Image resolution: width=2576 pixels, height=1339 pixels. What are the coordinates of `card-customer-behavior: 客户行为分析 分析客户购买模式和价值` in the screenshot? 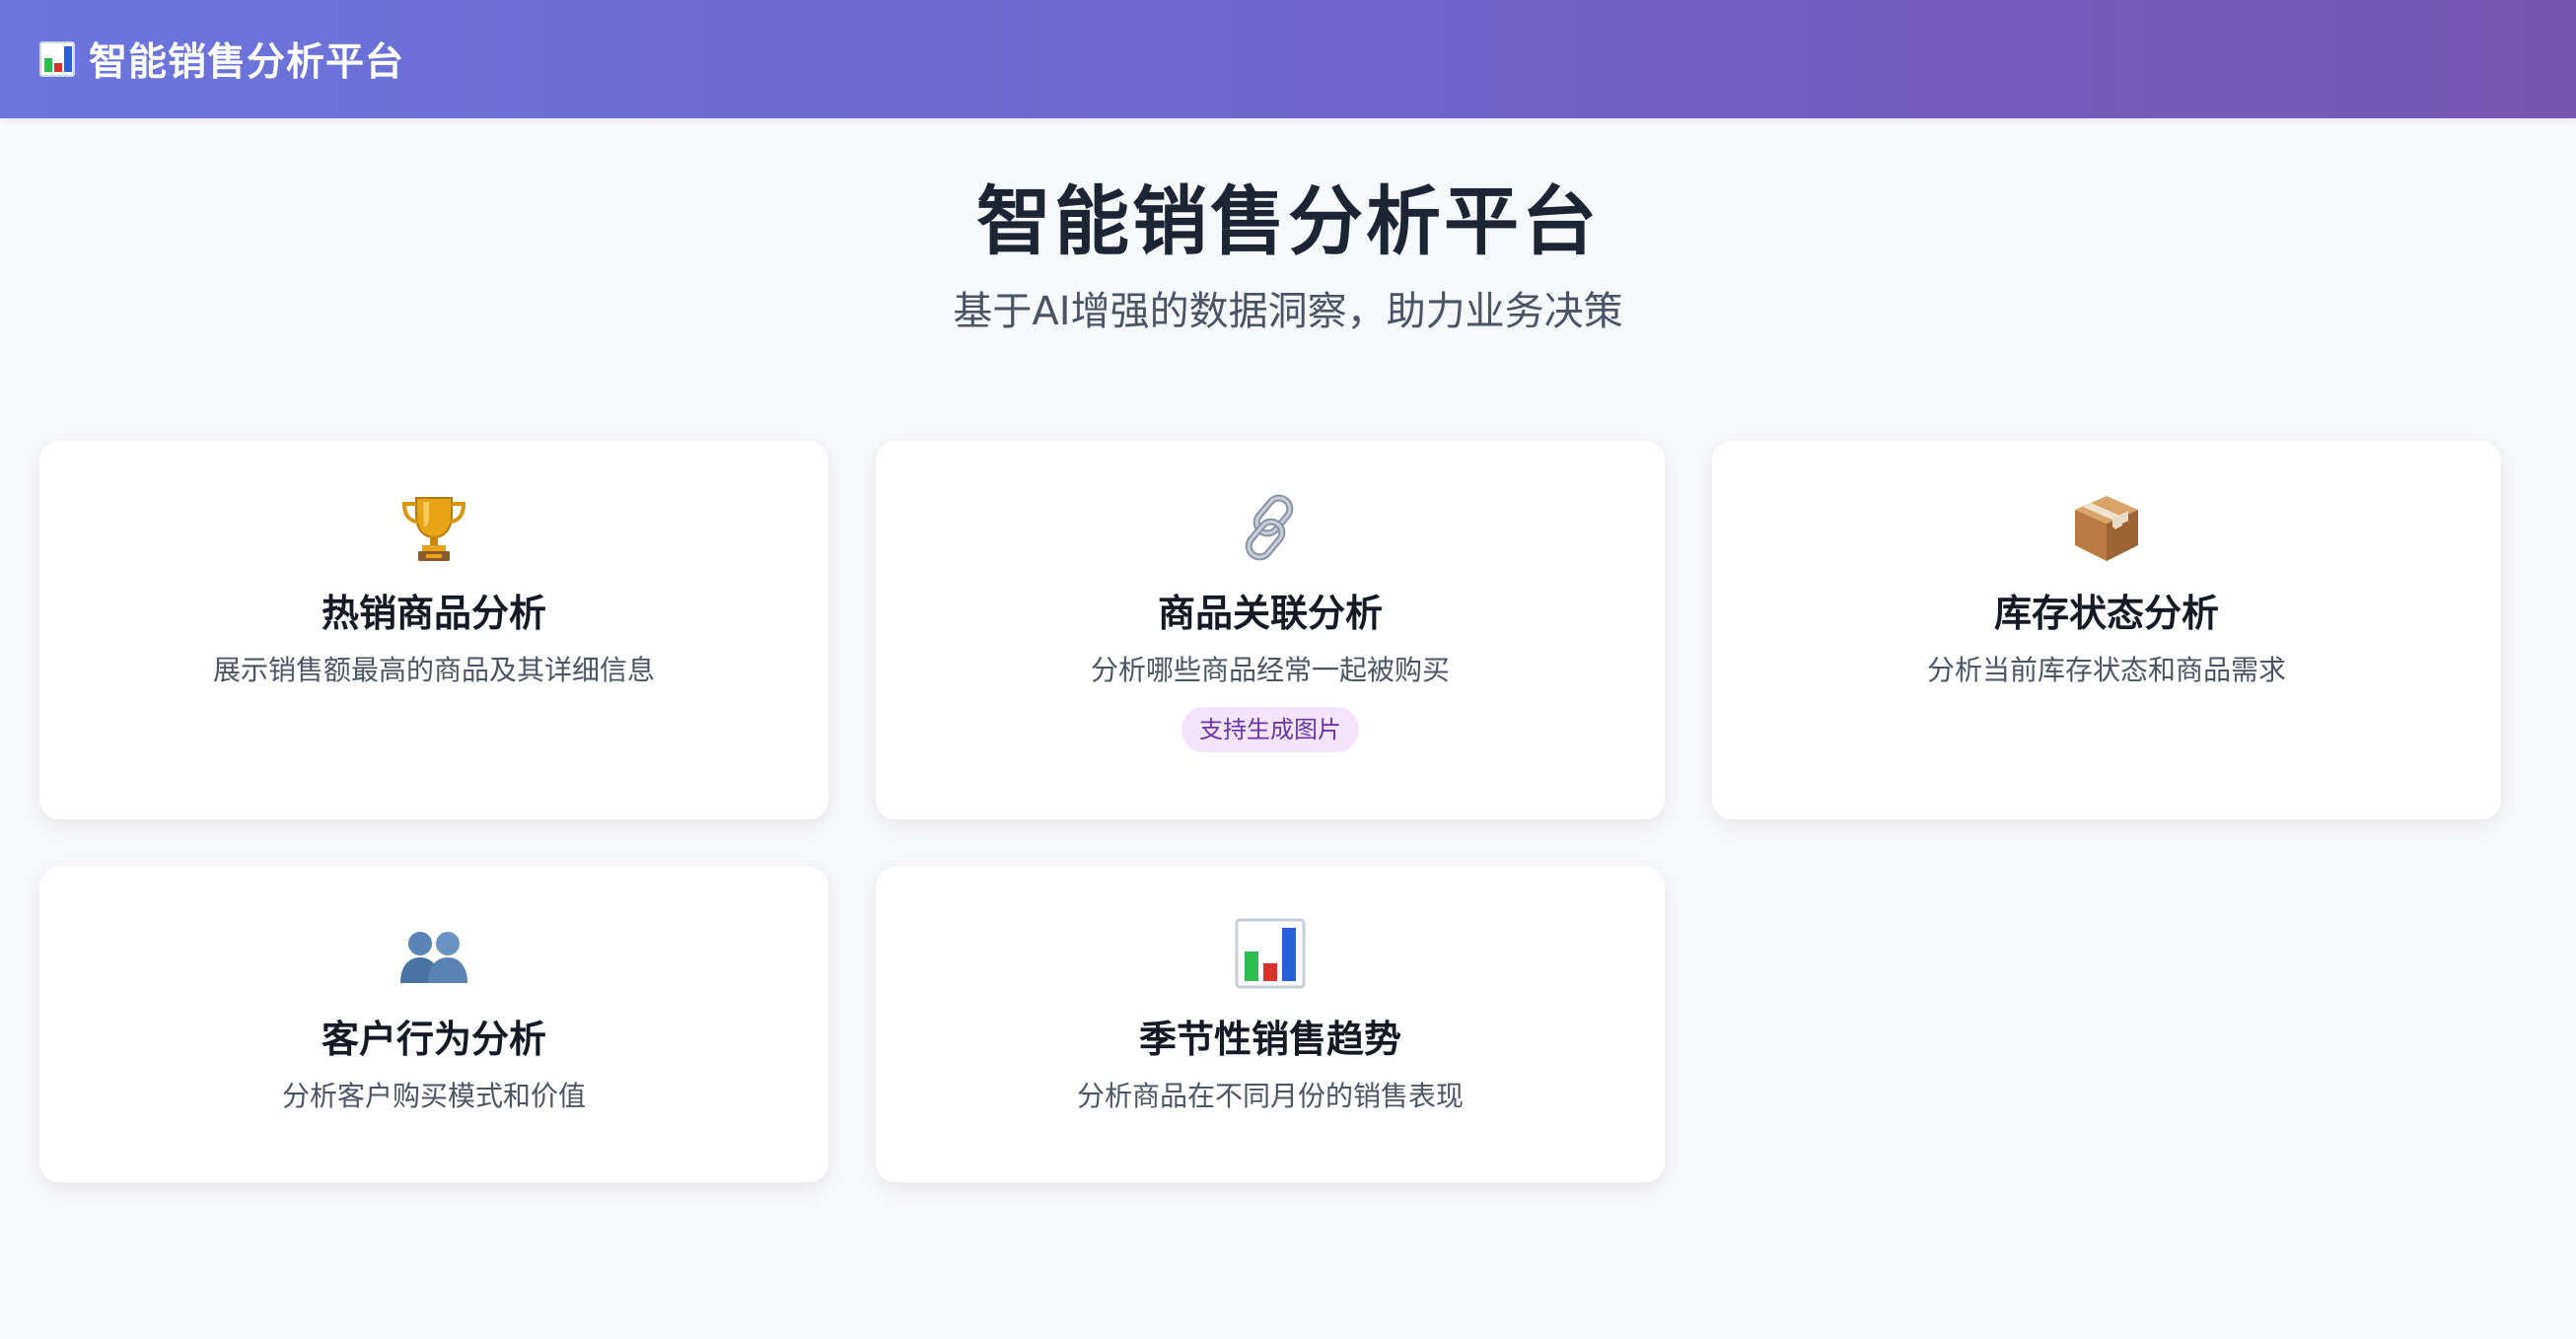 It's located at (433, 1024).